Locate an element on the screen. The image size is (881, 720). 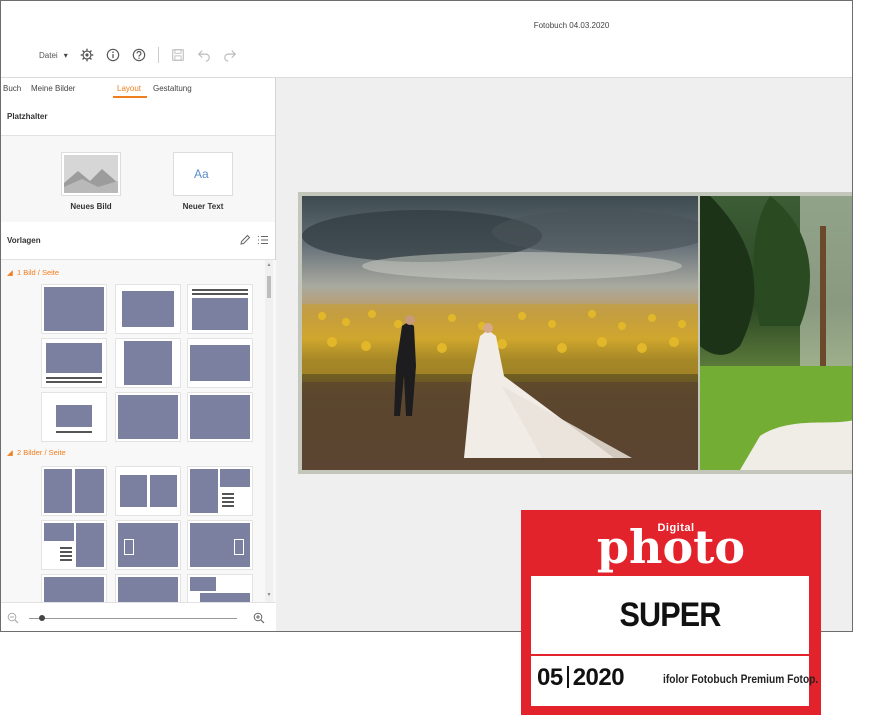
new-text-label: Neuer Text is located at coordinates (203, 206).